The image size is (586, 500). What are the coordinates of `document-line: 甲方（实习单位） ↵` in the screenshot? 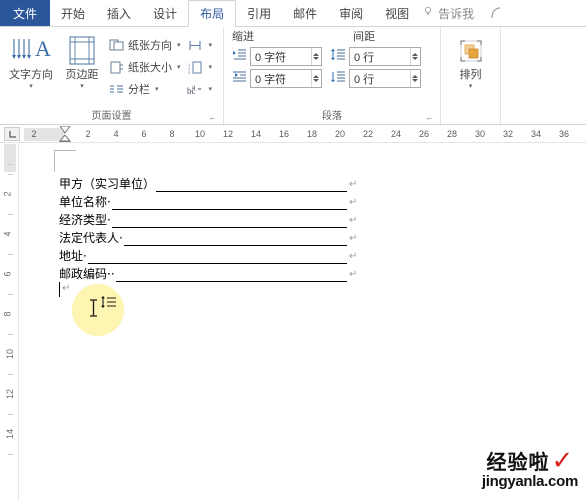 It's located at (209, 183).